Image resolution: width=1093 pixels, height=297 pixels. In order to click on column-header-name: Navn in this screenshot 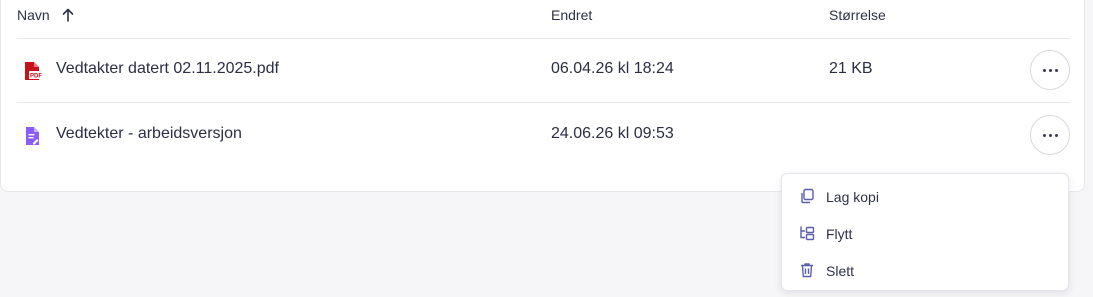, I will do `click(45, 15)`.